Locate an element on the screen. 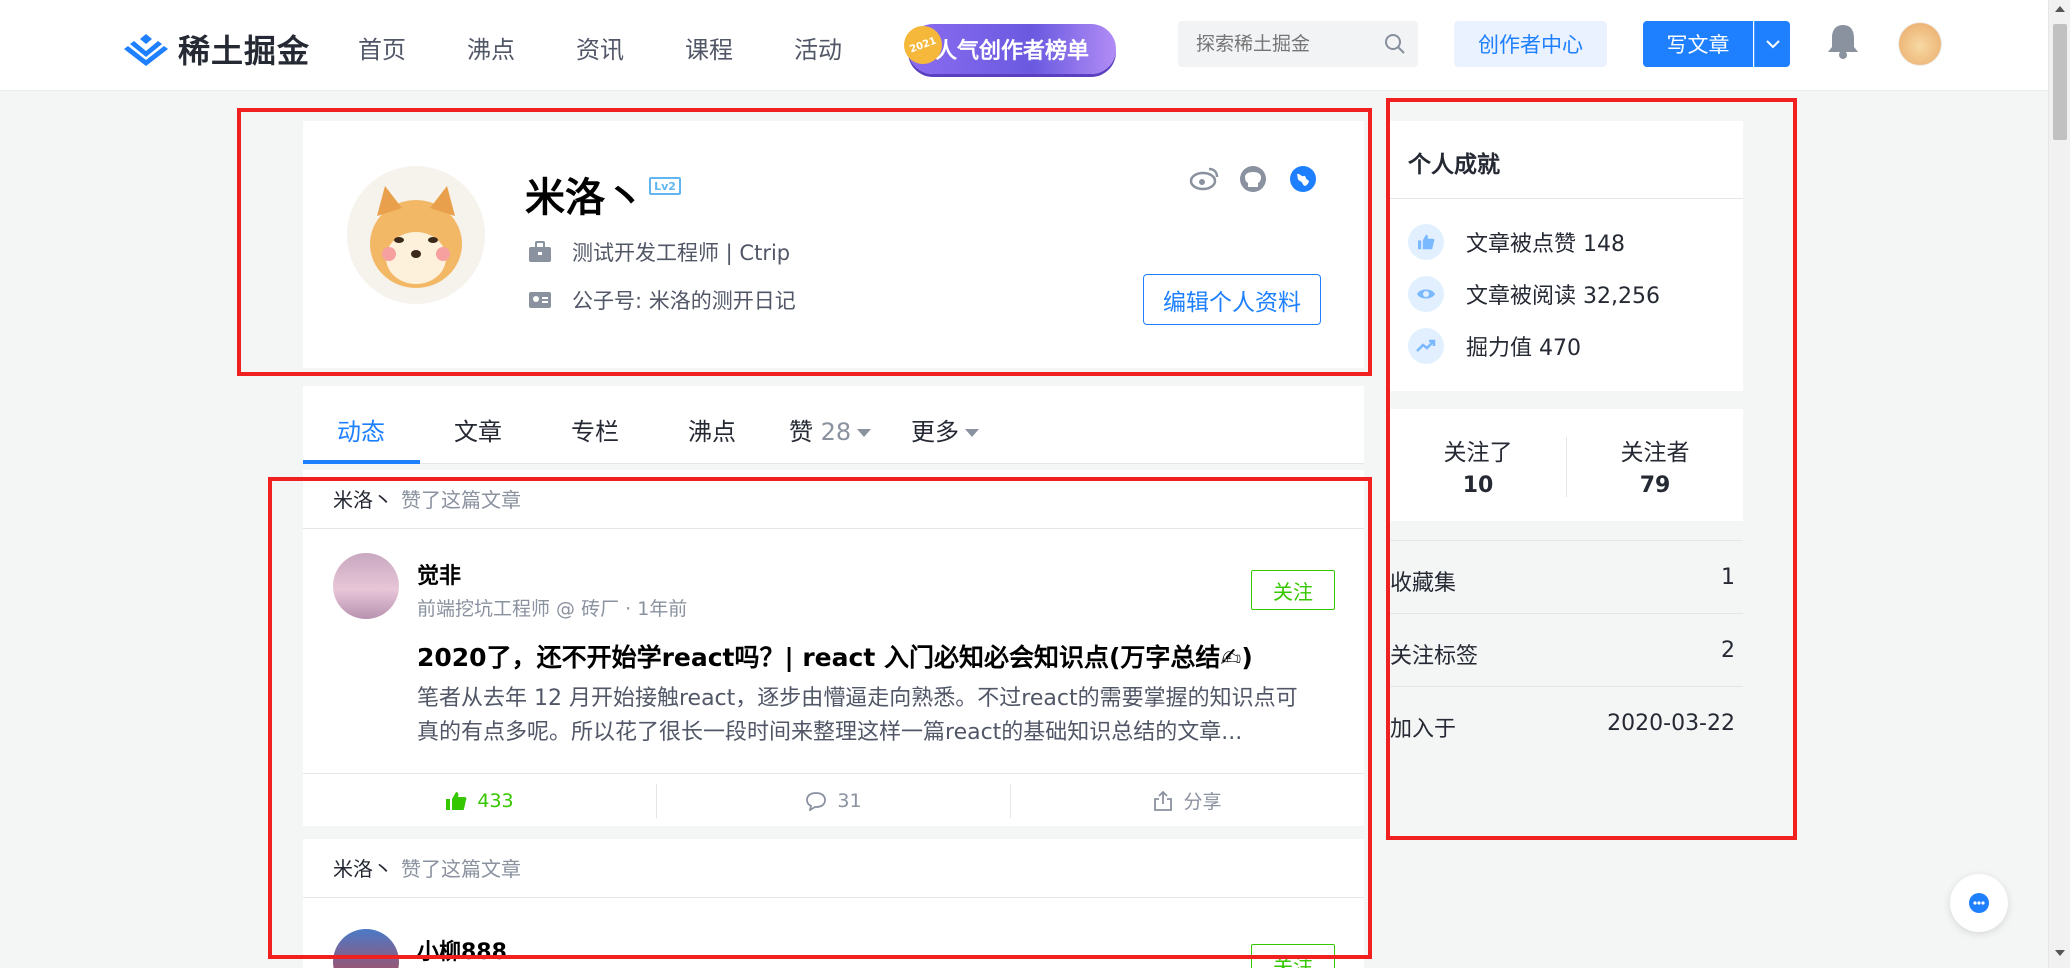  achievement-likes: 文章被点赞 148 is located at coordinates (1516, 242).